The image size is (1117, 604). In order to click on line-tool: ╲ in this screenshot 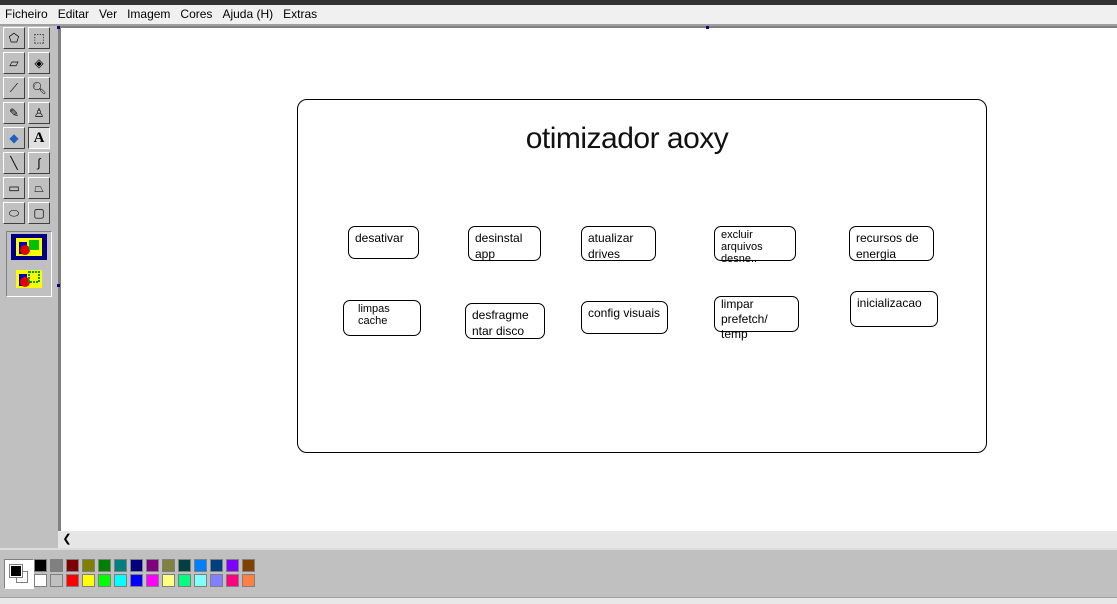, I will do `click(14, 163)`.